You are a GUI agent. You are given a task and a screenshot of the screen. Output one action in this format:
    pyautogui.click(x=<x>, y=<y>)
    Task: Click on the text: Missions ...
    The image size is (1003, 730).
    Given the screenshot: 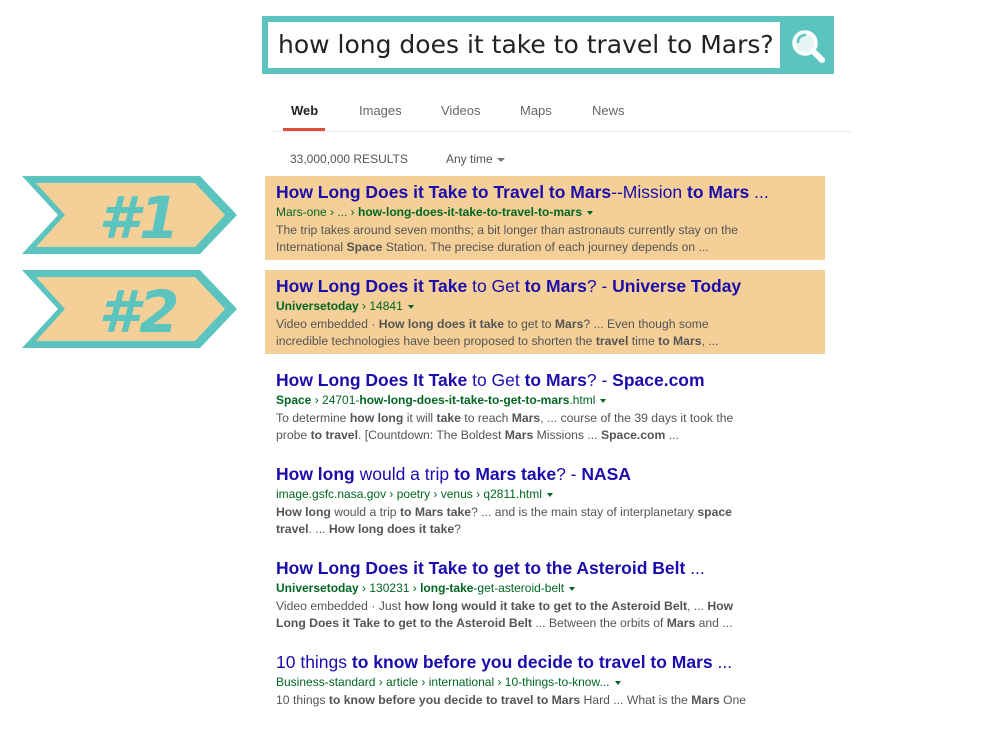 What is the action you would take?
    pyautogui.click(x=567, y=434)
    